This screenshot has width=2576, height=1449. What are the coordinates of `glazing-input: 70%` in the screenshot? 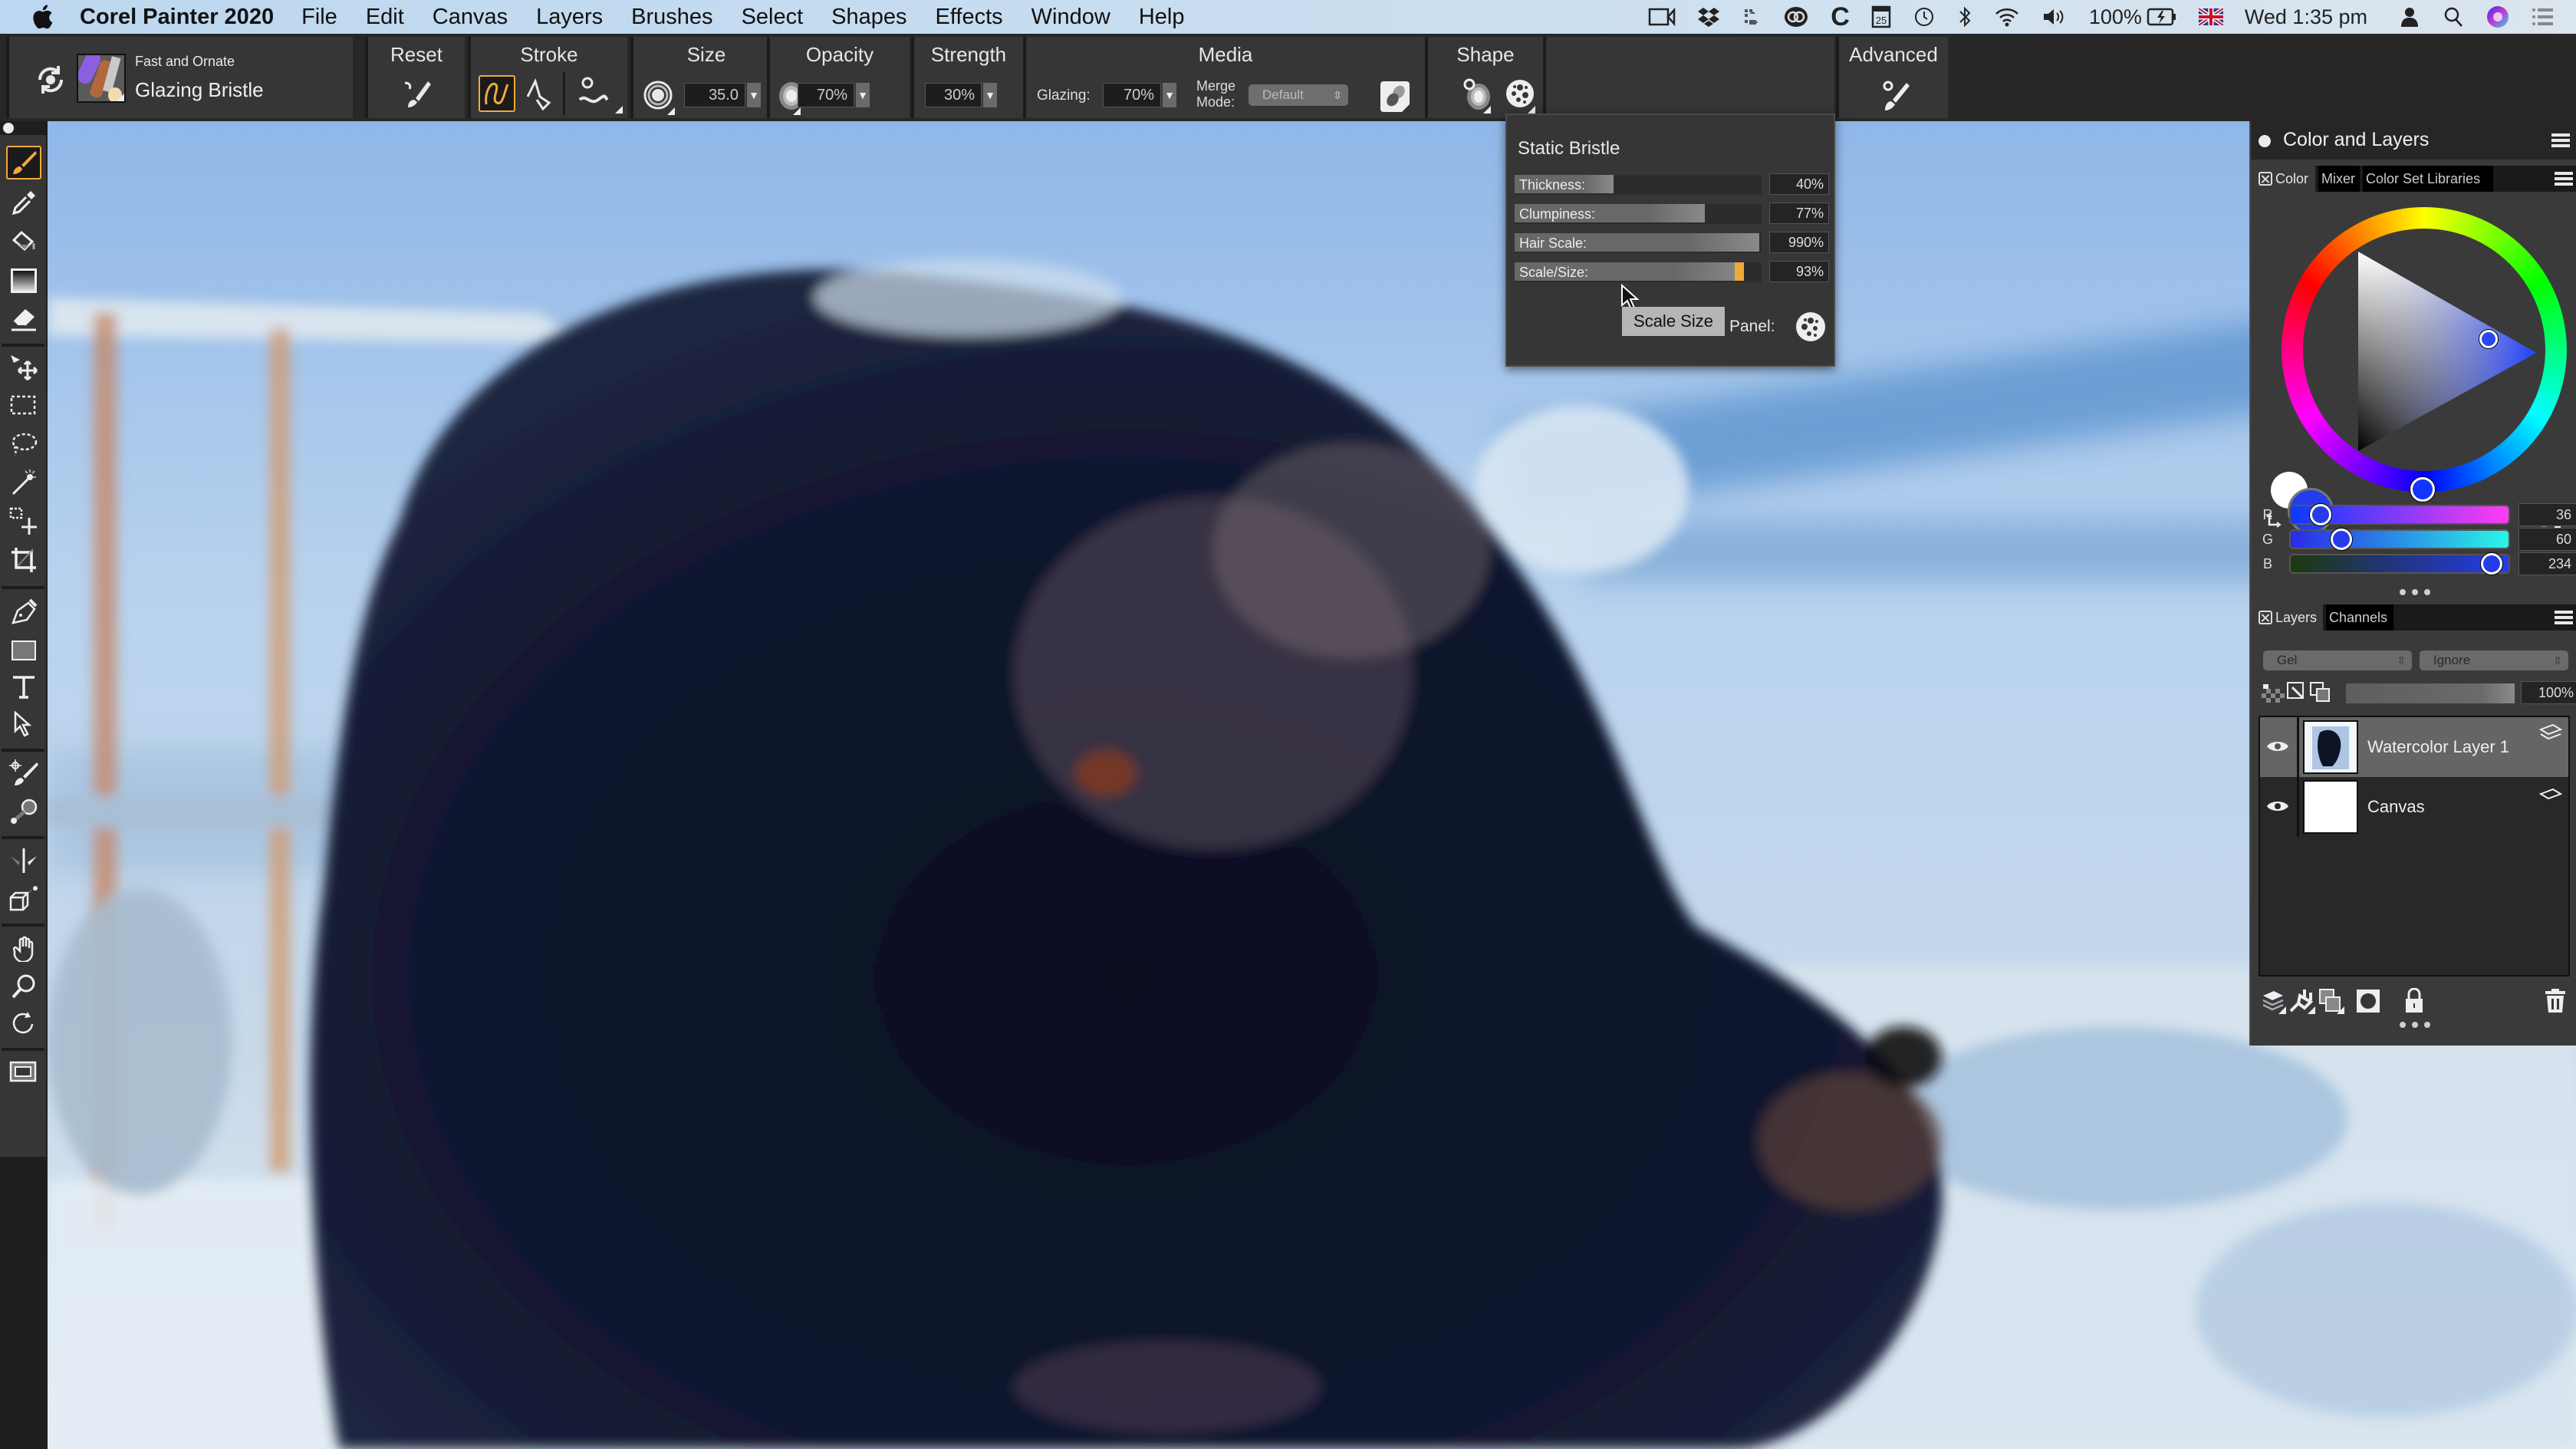 It's located at (1132, 95).